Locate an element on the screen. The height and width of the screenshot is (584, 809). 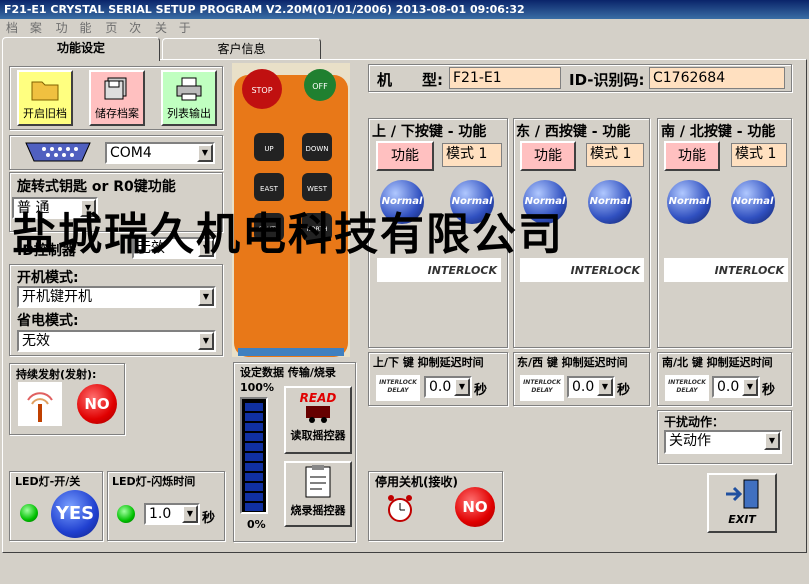
updown-delay-select: 0.0 ▼ is located at coordinates (448, 387).